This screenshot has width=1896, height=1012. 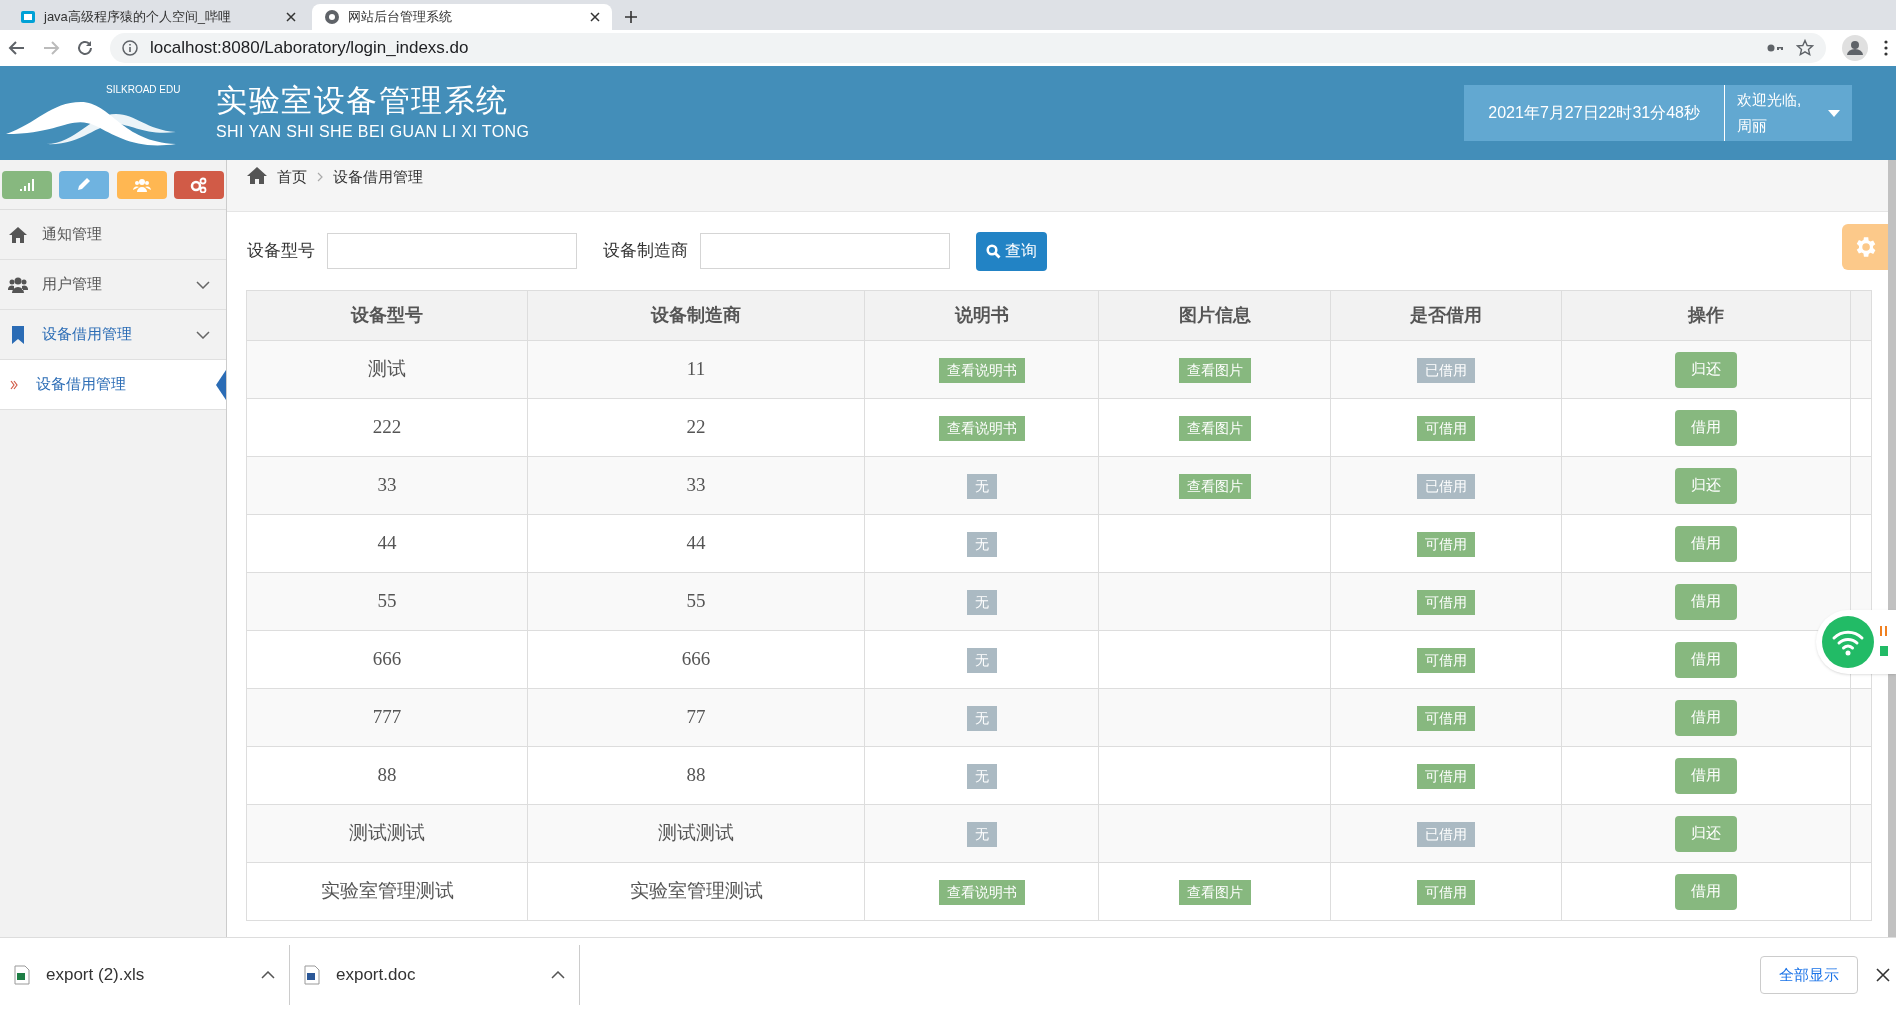 What do you see at coordinates (1011, 251) in the screenshot?
I see `search-button: 查询` at bounding box center [1011, 251].